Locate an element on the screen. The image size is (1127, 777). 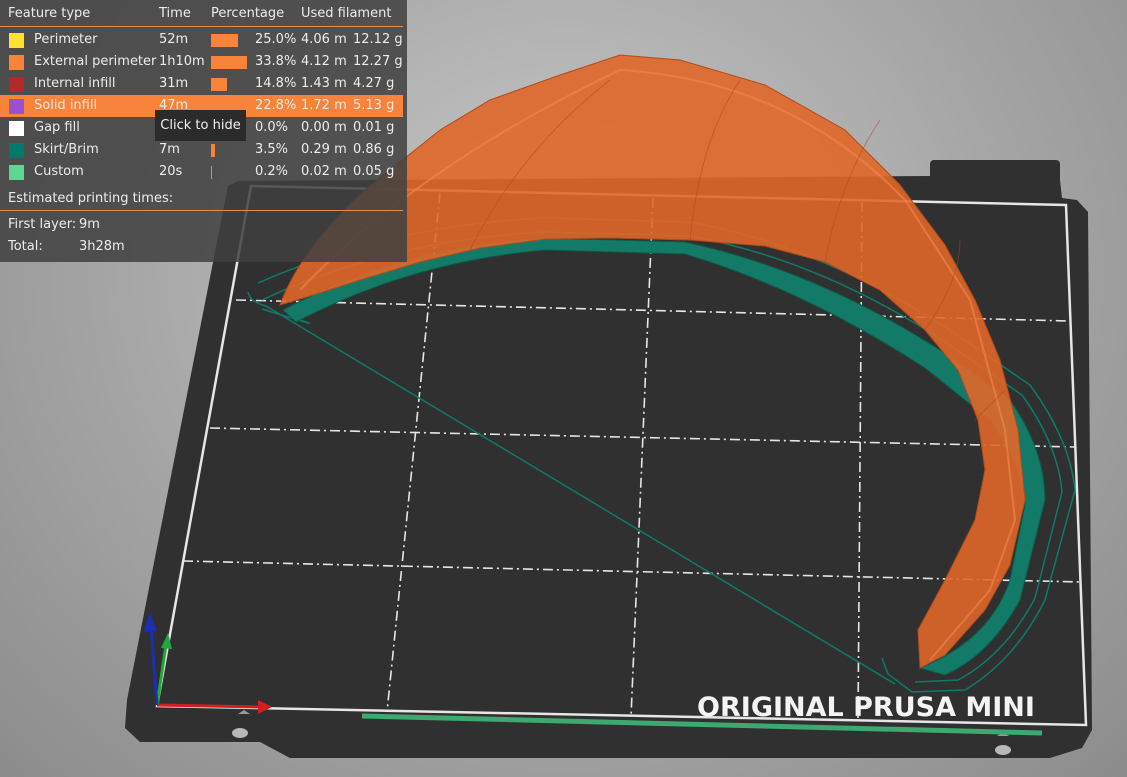
feature-length: 0.02 m is located at coordinates (324, 171).